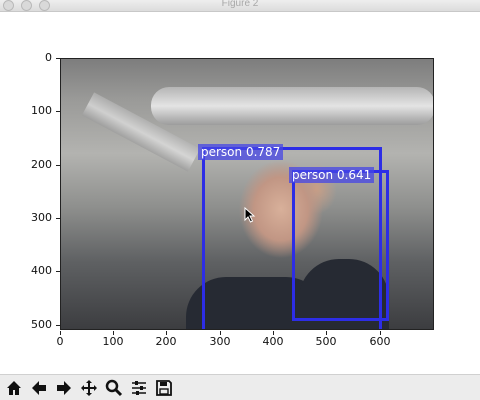 This screenshot has width=480, height=400. Describe the element at coordinates (250, 215) in the screenshot. I see `mouse-cursor-icon` at that location.